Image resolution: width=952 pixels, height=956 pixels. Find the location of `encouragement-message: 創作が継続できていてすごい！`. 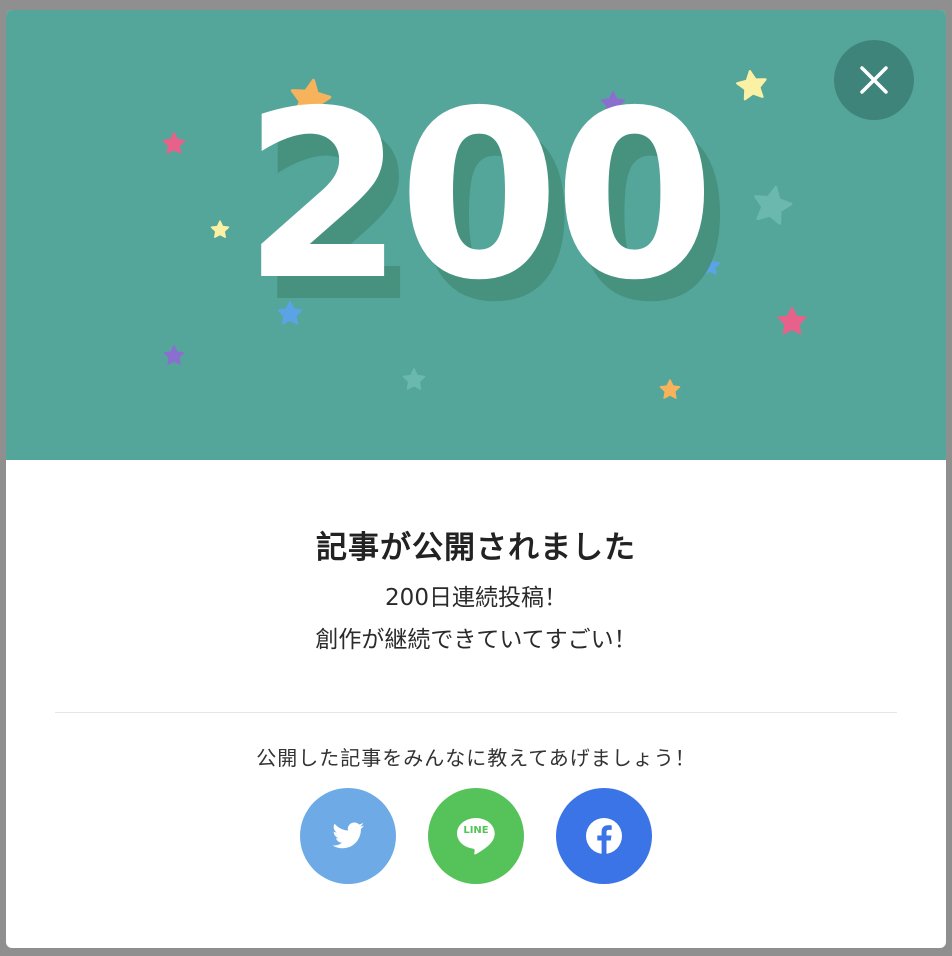

encouragement-message: 創作が継続できていてすごい！ is located at coordinates (476, 640).